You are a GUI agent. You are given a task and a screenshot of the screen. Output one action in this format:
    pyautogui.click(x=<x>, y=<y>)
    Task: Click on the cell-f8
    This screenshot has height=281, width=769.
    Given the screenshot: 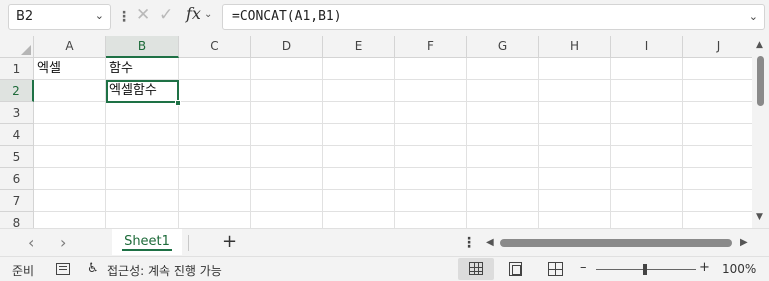 What is the action you would take?
    pyautogui.click(x=431, y=220)
    